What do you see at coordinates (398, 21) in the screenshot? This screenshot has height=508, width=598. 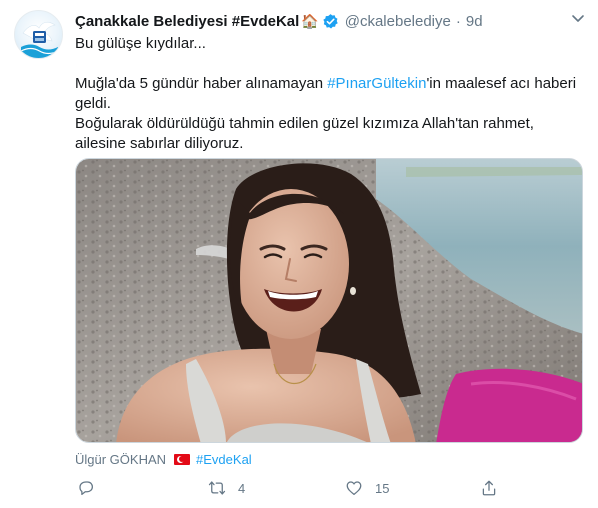 I see `user-handle: @ckalebelediye` at bounding box center [398, 21].